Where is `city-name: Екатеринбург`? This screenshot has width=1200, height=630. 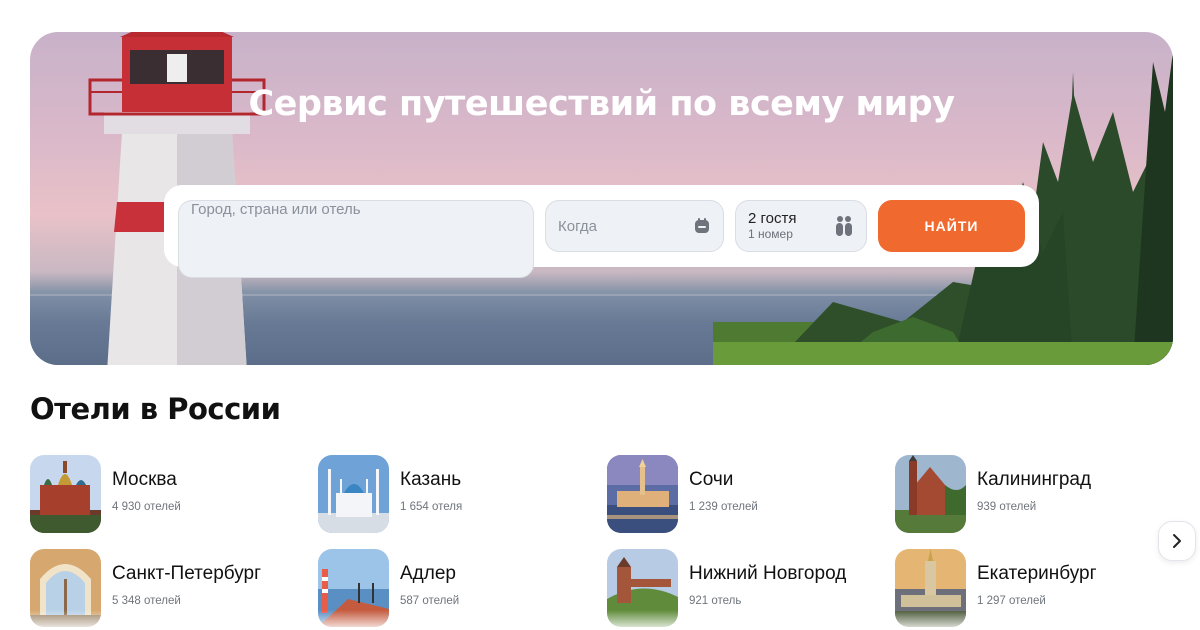
city-name: Екатеринбург is located at coordinates (1037, 573).